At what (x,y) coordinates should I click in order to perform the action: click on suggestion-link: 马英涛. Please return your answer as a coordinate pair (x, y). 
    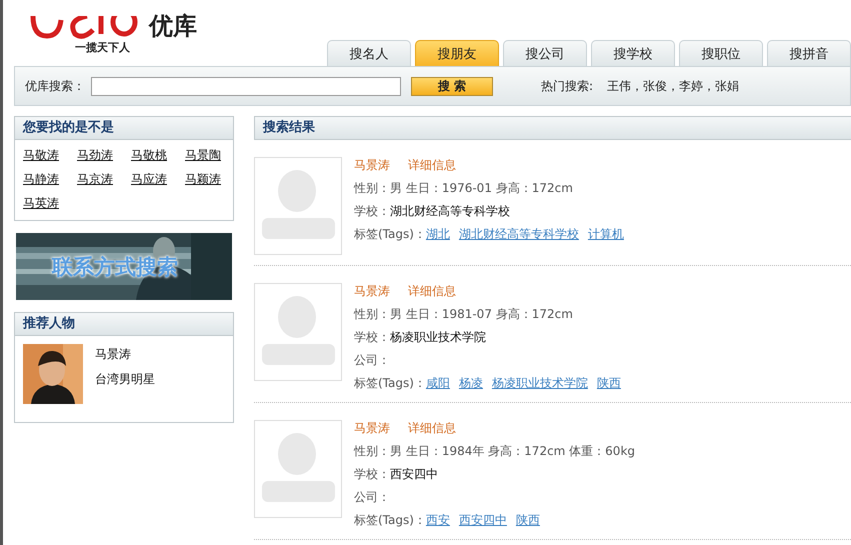
    Looking at the image, I should click on (41, 203).